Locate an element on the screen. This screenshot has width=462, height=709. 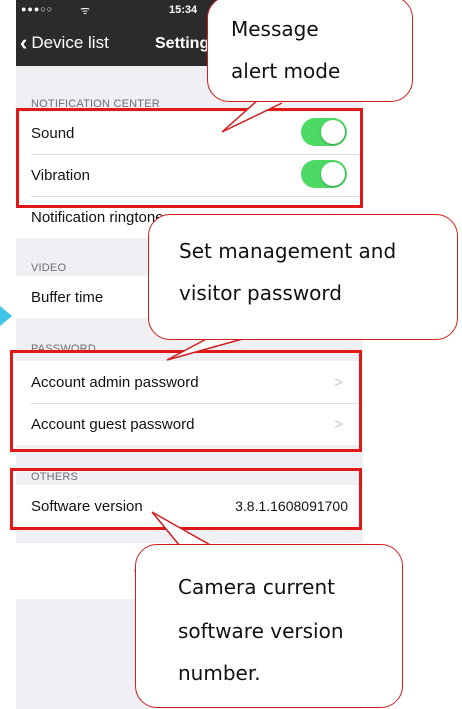
page-title: Setting is located at coordinates (182, 43).